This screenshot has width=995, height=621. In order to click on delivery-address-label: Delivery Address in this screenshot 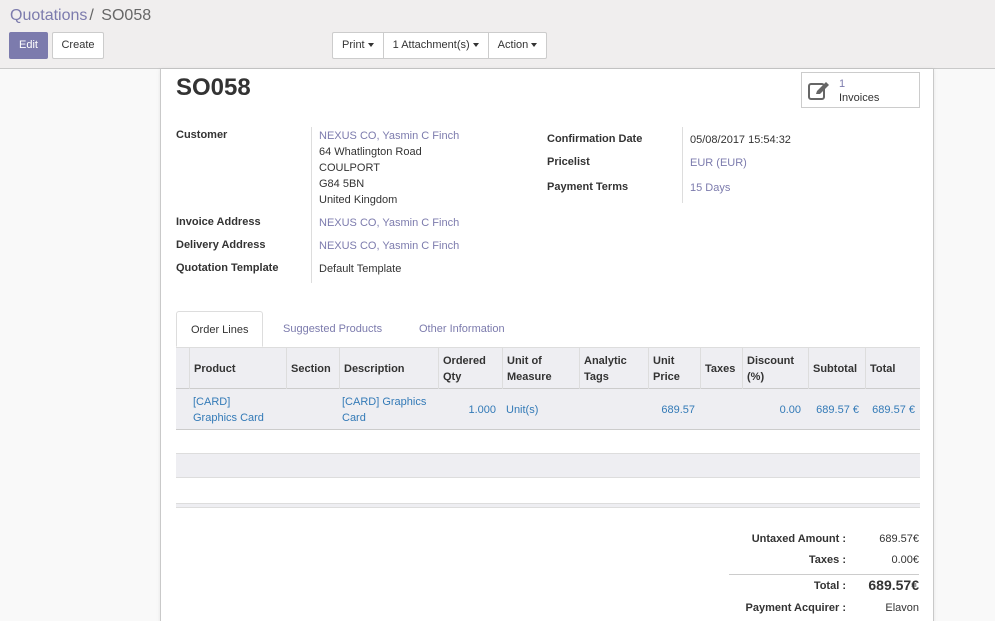, I will do `click(221, 245)`.